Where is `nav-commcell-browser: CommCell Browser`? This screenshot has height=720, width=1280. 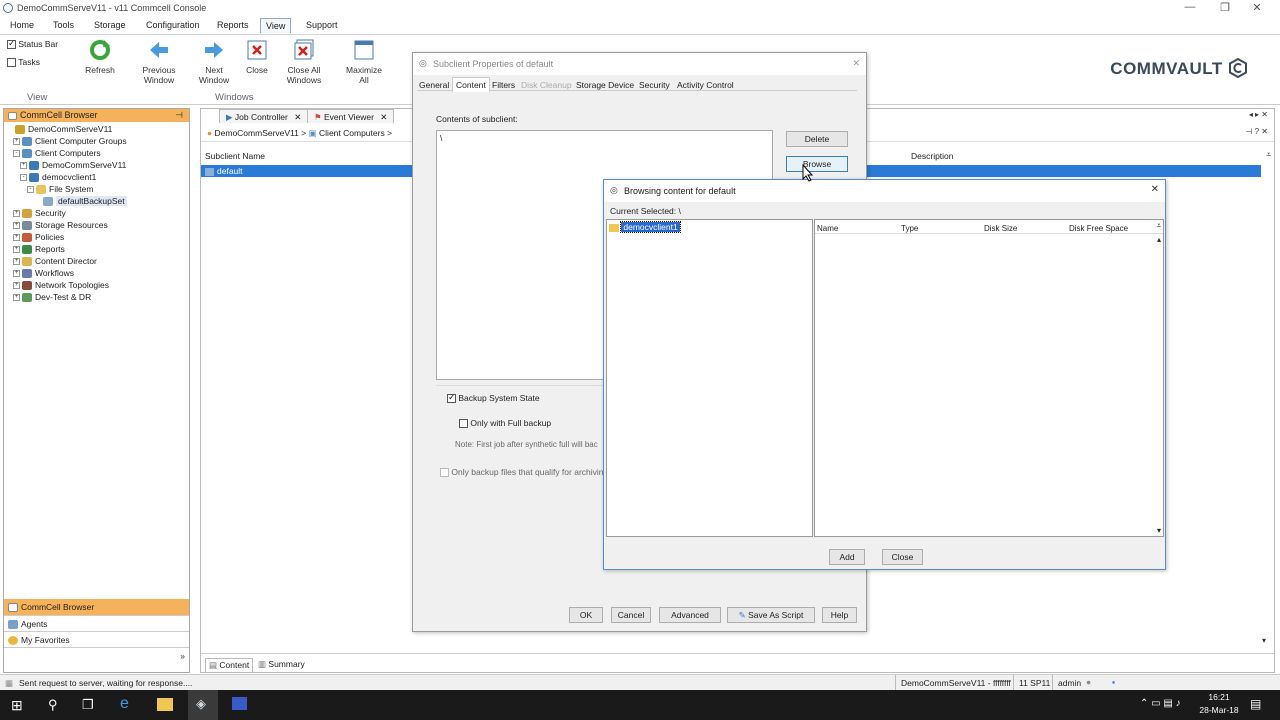 nav-commcell-browser: CommCell Browser is located at coordinates (96, 607).